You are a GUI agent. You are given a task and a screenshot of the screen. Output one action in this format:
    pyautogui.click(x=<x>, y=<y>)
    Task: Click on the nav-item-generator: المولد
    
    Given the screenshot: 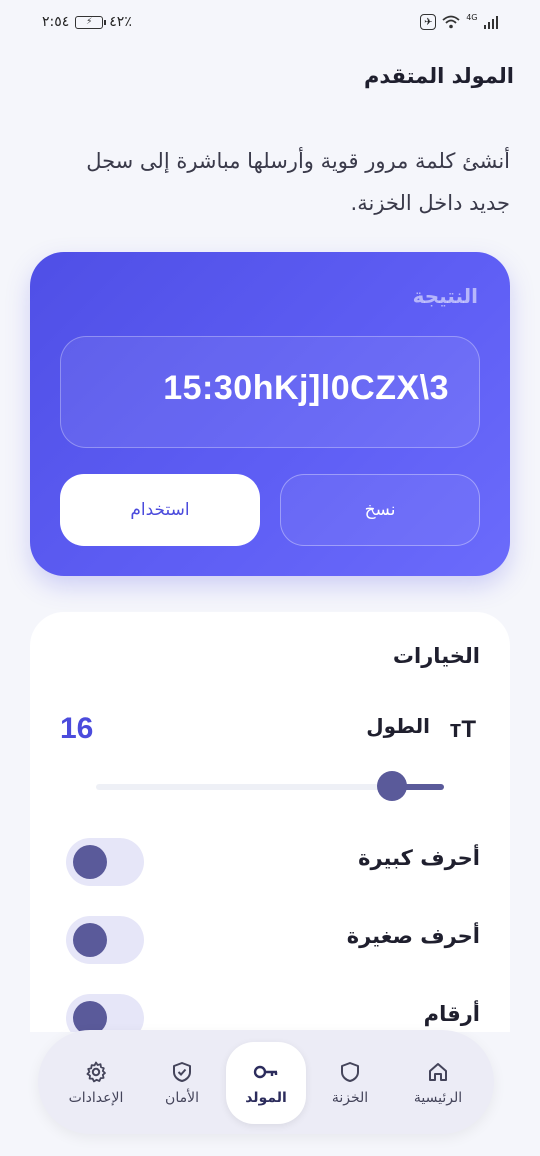 What is the action you would take?
    pyautogui.click(x=266, y=1083)
    